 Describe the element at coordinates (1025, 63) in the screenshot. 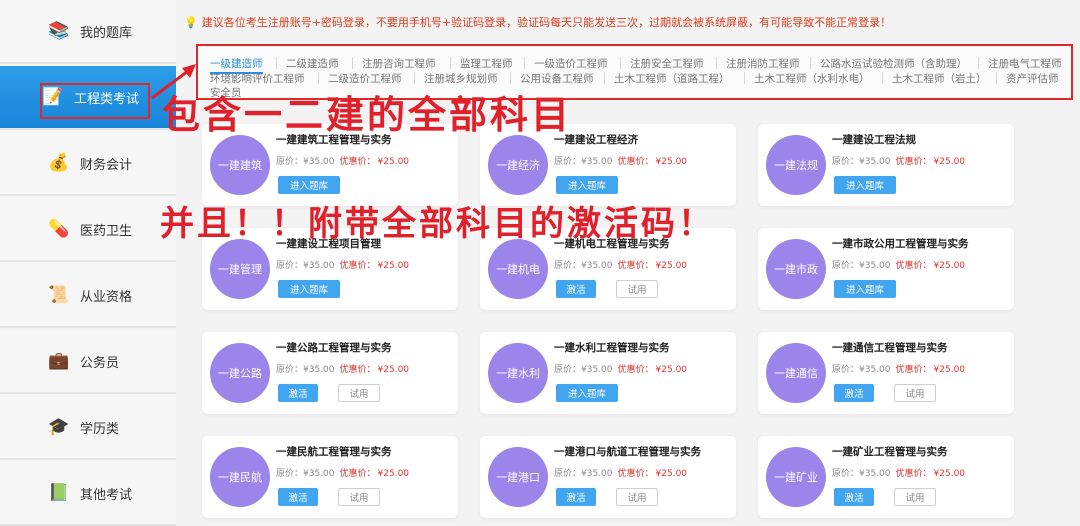

I see `tab-electrical-engineer: 注册电气工程师` at that location.